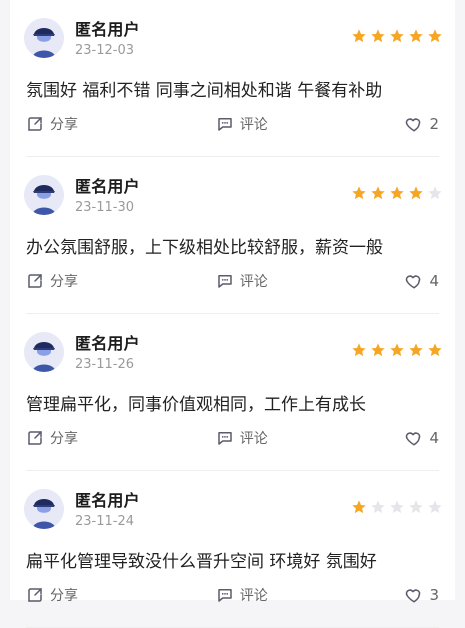 The height and width of the screenshot is (628, 465). I want to click on review-actions: 分享 评论 2, so click(232, 124).